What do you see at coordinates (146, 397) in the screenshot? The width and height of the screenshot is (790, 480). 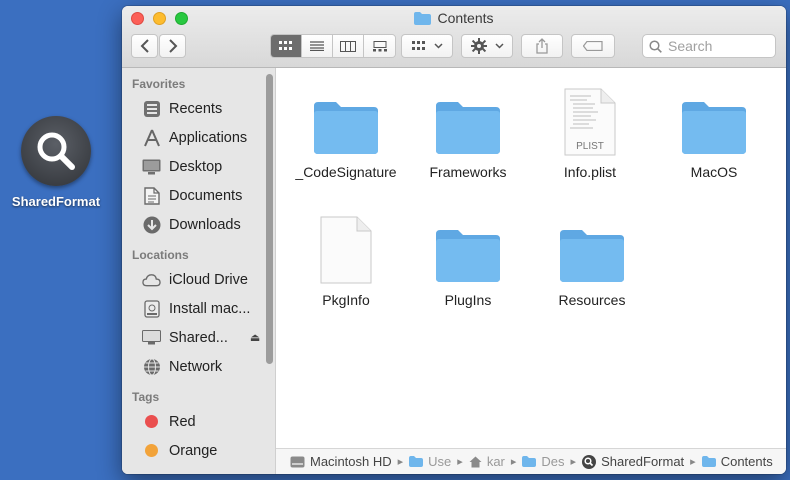 I see `sidebar-heading-tags: Tags` at bounding box center [146, 397].